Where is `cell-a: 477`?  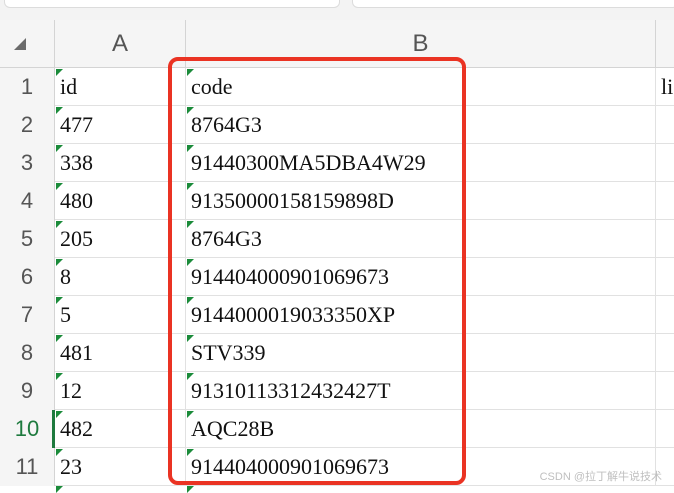 cell-a: 477 is located at coordinates (120, 124).